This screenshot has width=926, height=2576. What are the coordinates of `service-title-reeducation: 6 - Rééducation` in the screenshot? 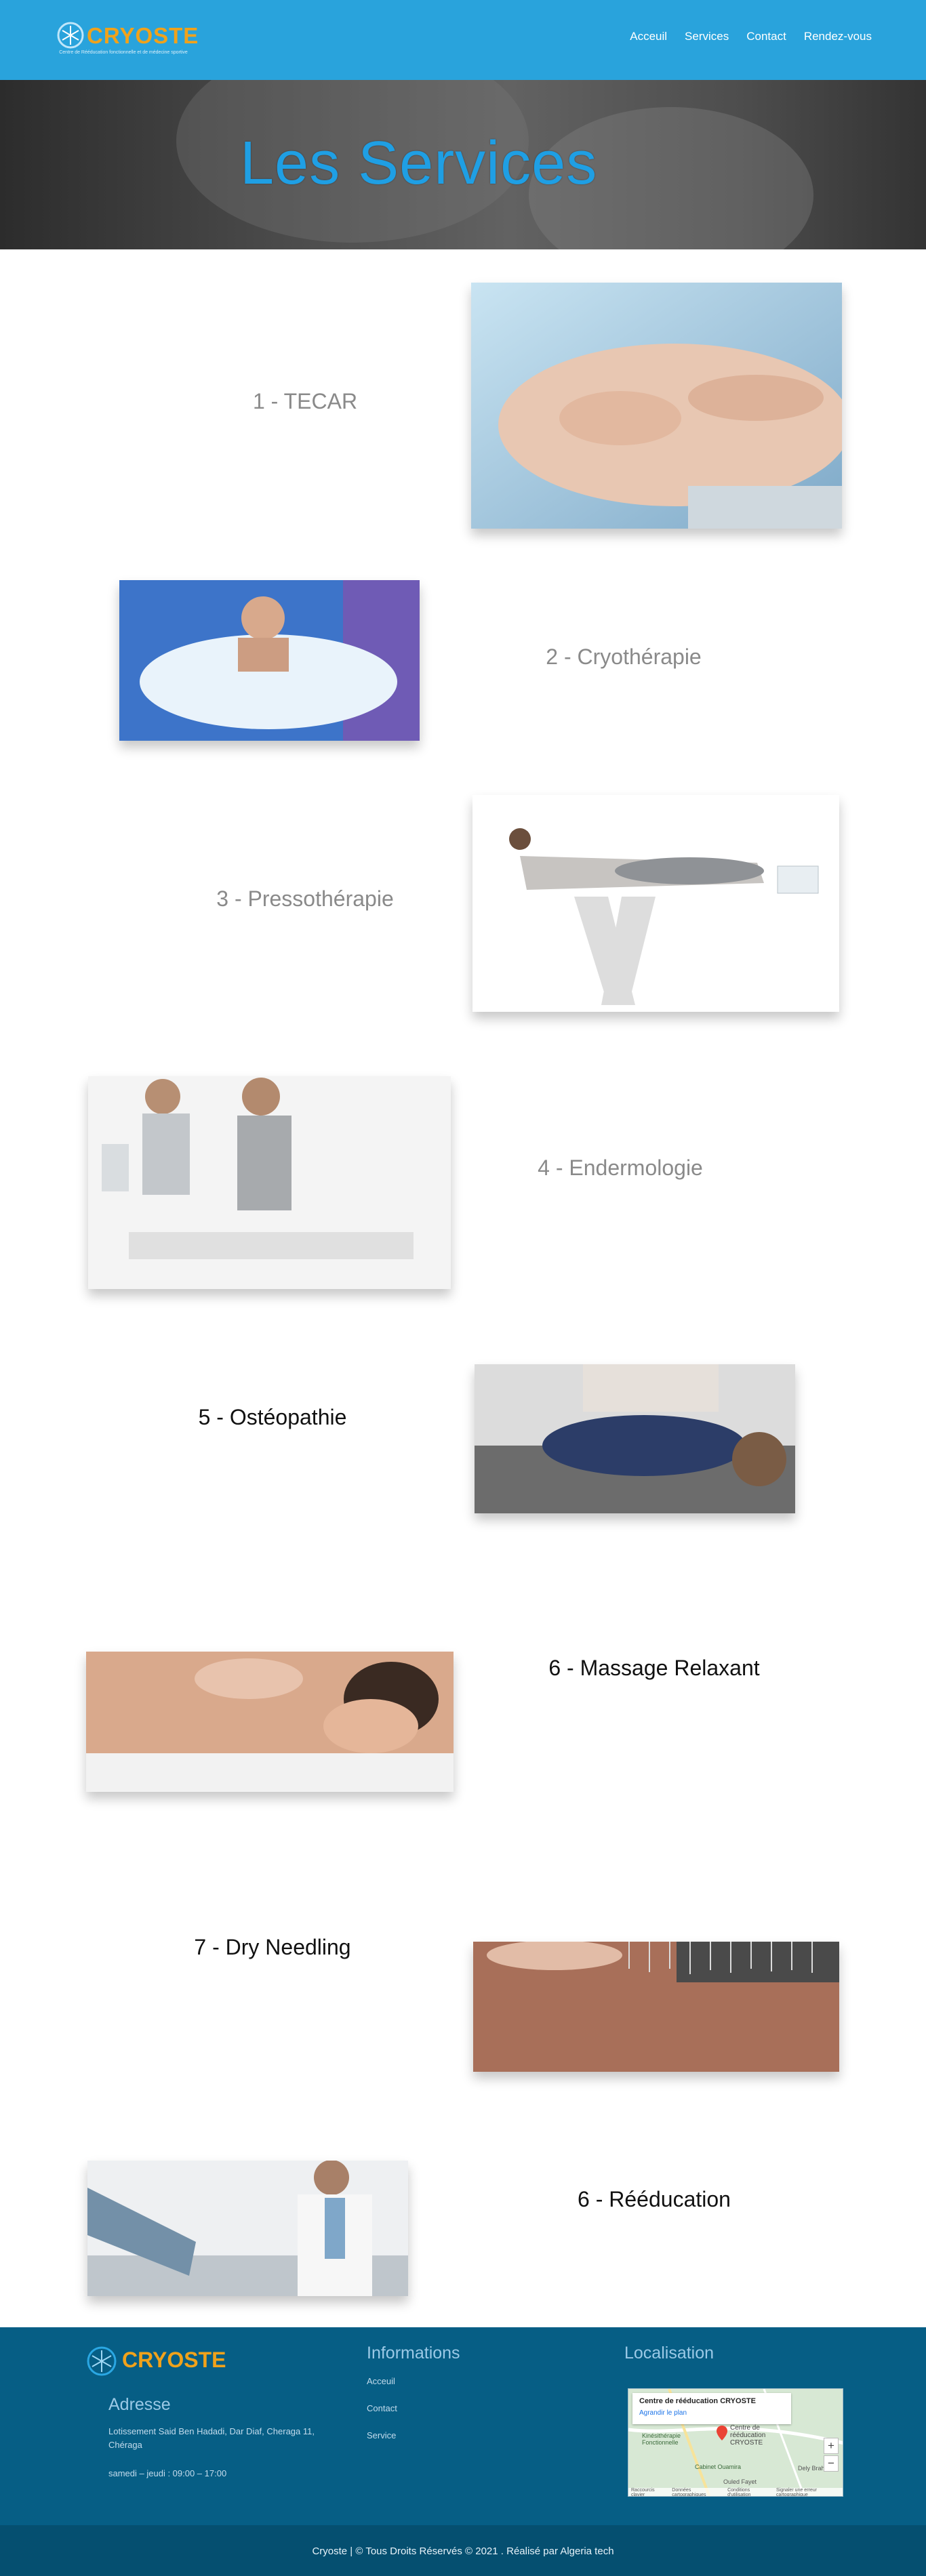 It's located at (654, 2199).